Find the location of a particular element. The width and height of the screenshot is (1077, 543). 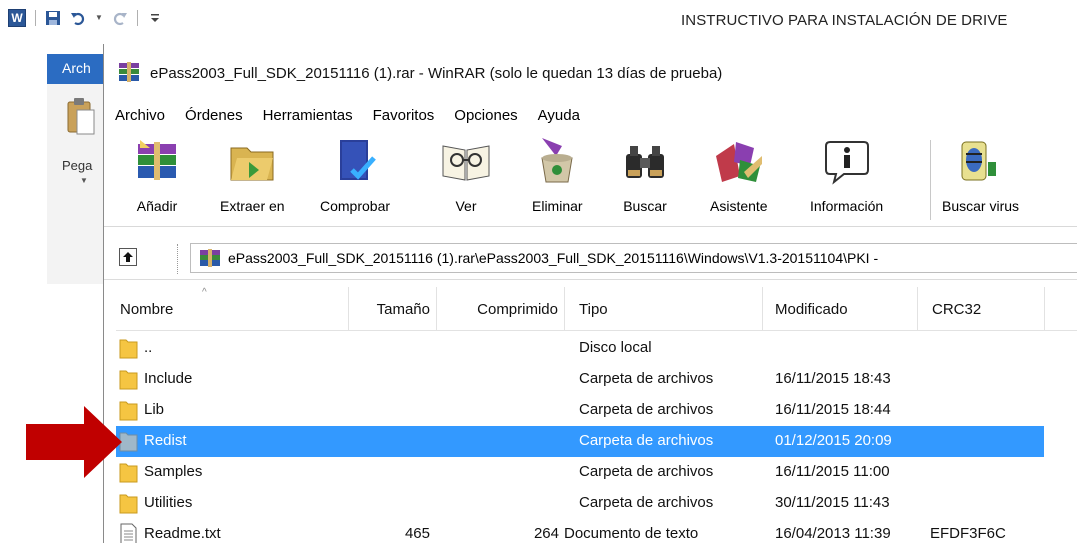

column-header-size-label: Tamaño is located at coordinates (403, 309).